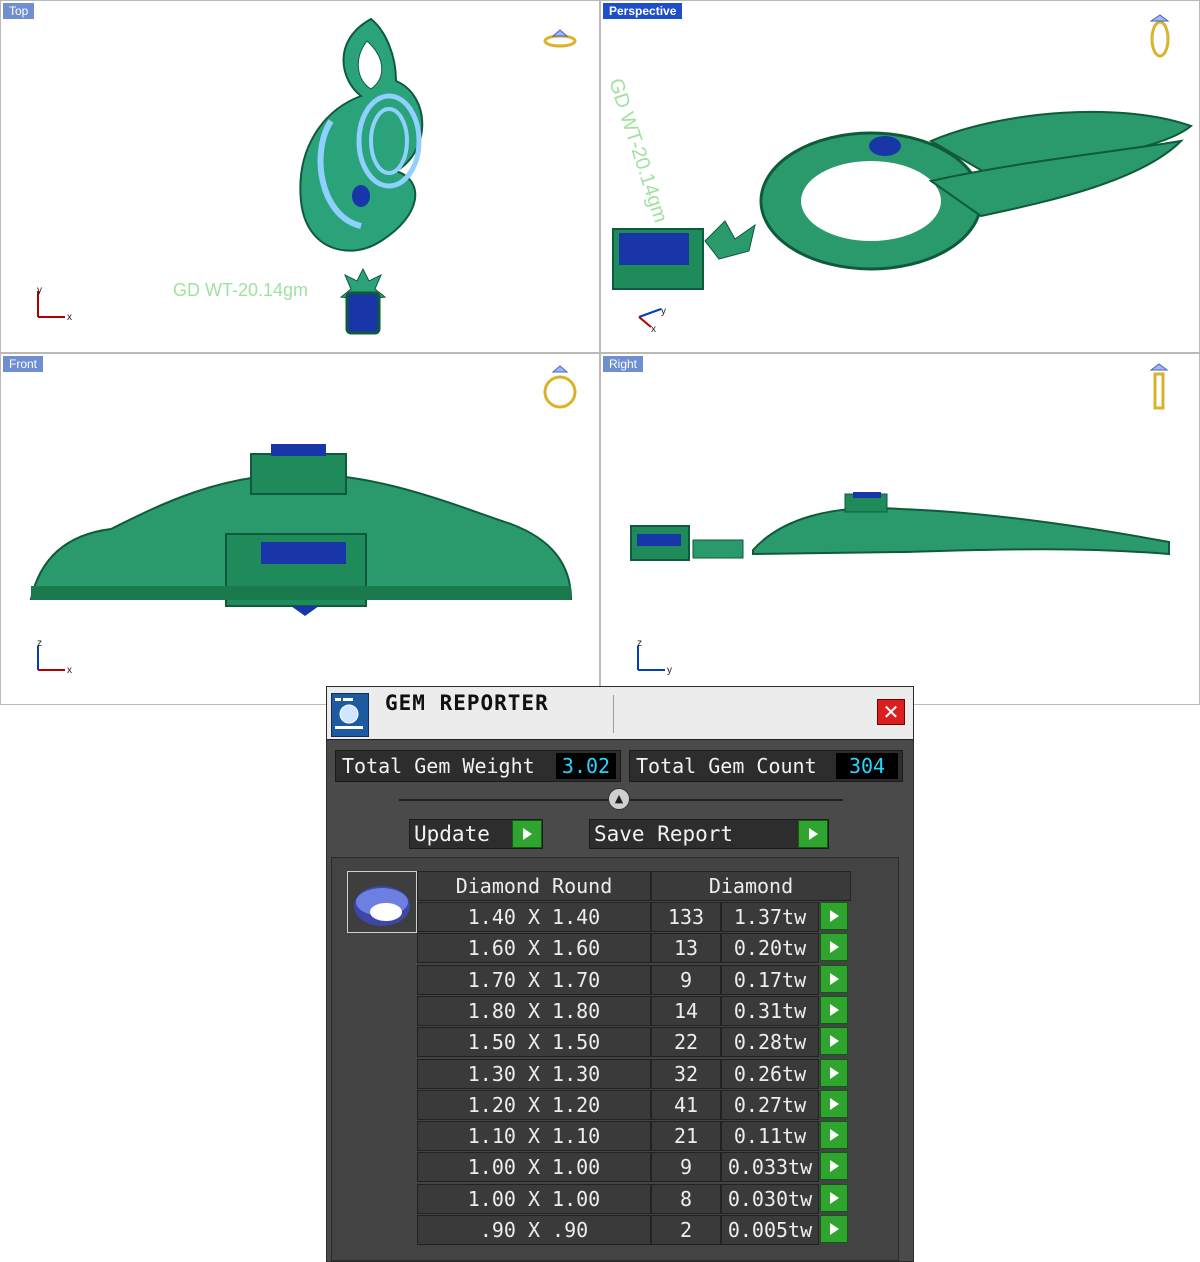  Describe the element at coordinates (623, 364) in the screenshot. I see `viewport-label-right: Right` at that location.